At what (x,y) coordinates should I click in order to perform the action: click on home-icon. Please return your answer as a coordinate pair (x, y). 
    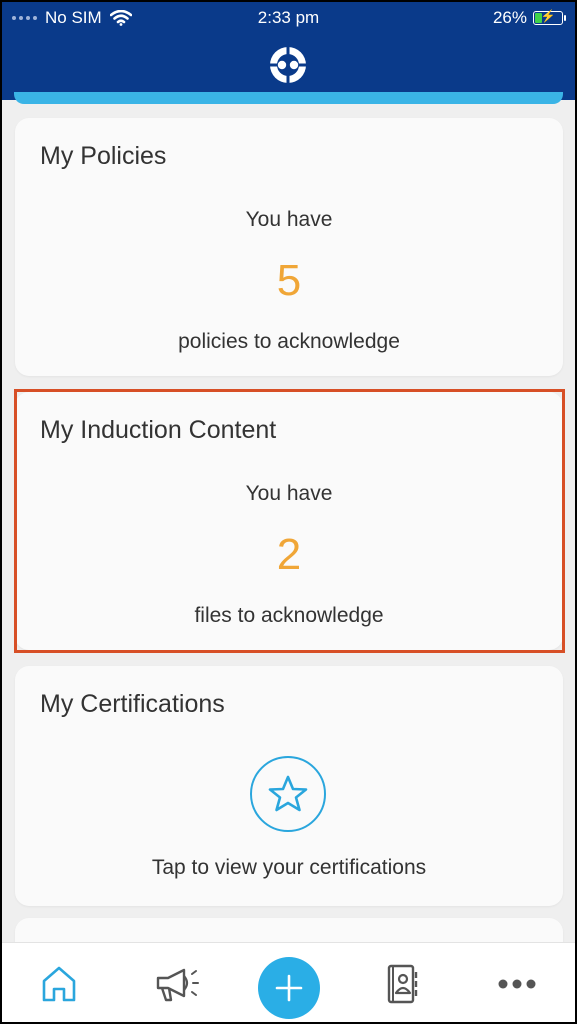
    Looking at the image, I should click on (59, 984).